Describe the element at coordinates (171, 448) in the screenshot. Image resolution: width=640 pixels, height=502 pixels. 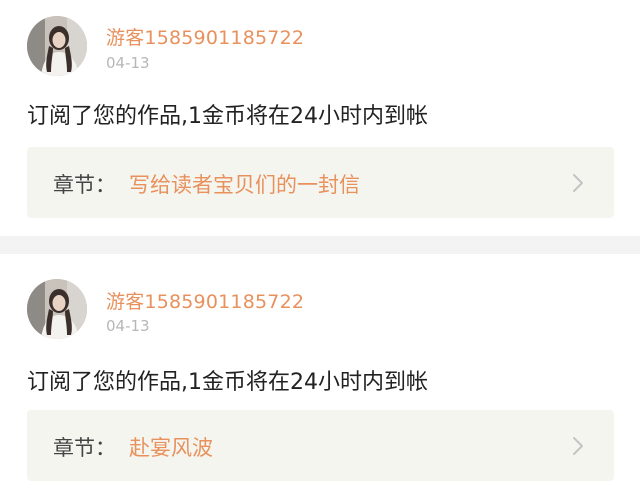
I see `chapter-title: 赴宴风波` at that location.